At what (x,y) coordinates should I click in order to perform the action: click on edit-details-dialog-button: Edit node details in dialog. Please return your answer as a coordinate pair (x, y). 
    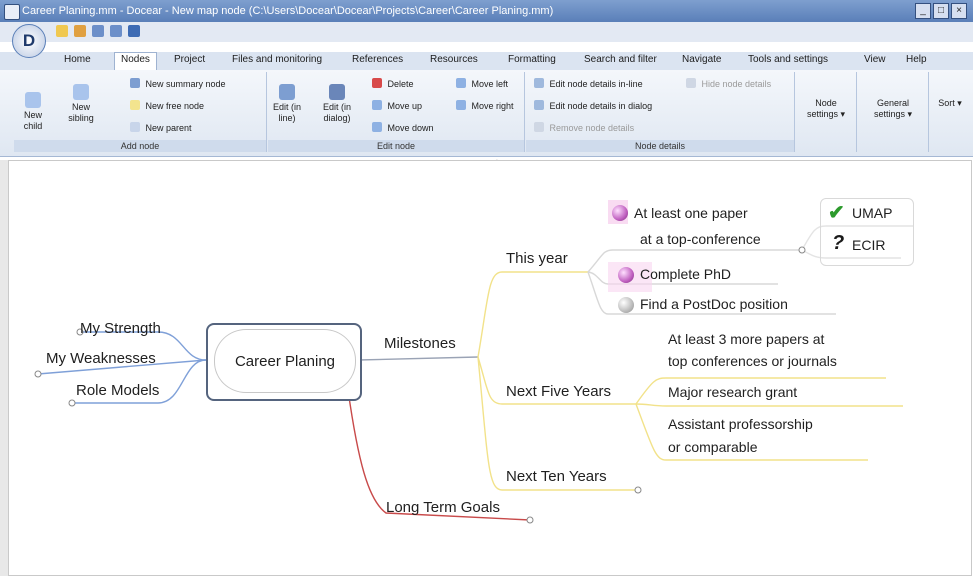
    Looking at the image, I should click on (593, 106).